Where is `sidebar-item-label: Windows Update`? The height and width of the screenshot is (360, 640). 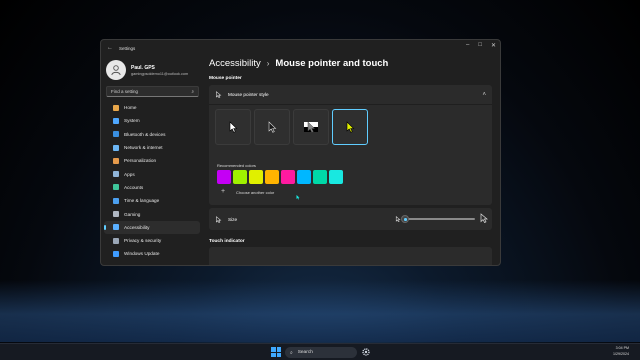
sidebar-item-label: Windows Update is located at coordinates (142, 254).